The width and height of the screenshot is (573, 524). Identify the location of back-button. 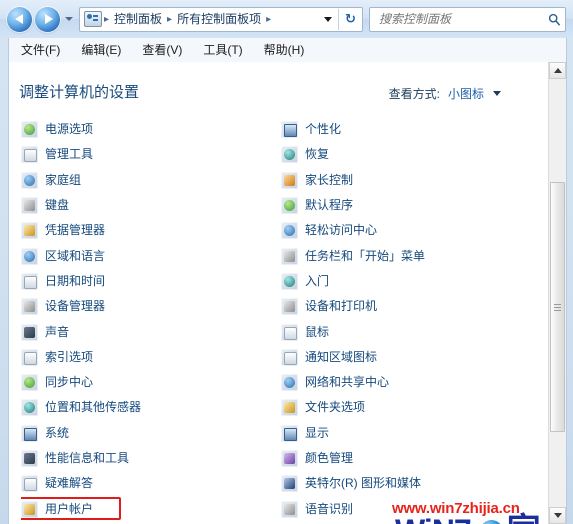
(19, 19).